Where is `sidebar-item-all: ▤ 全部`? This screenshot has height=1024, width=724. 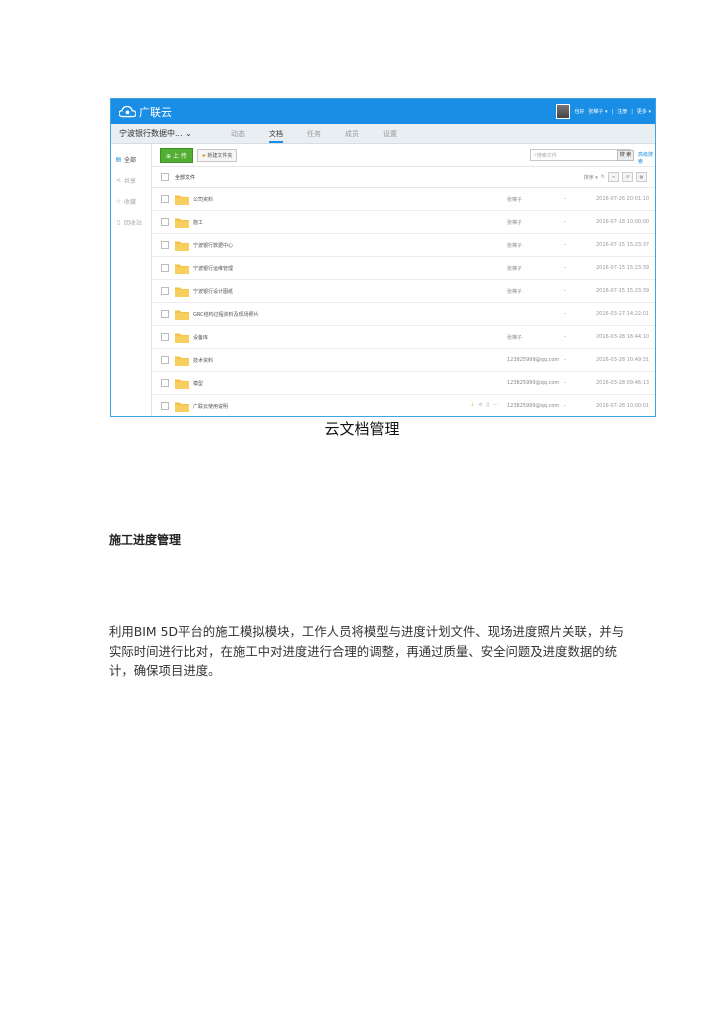 sidebar-item-all: ▤ 全部 is located at coordinates (131, 159).